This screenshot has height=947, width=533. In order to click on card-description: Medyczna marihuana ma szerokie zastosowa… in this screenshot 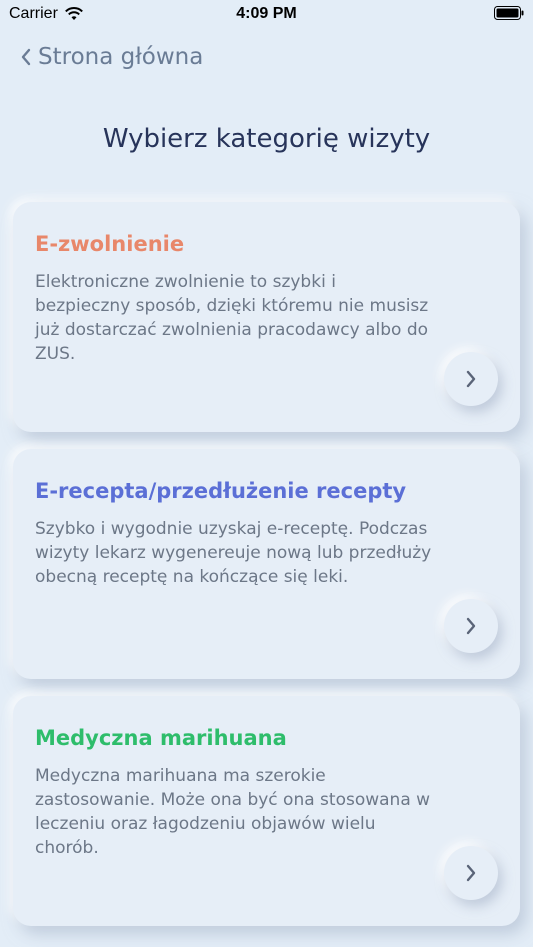, I will do `click(233, 812)`.